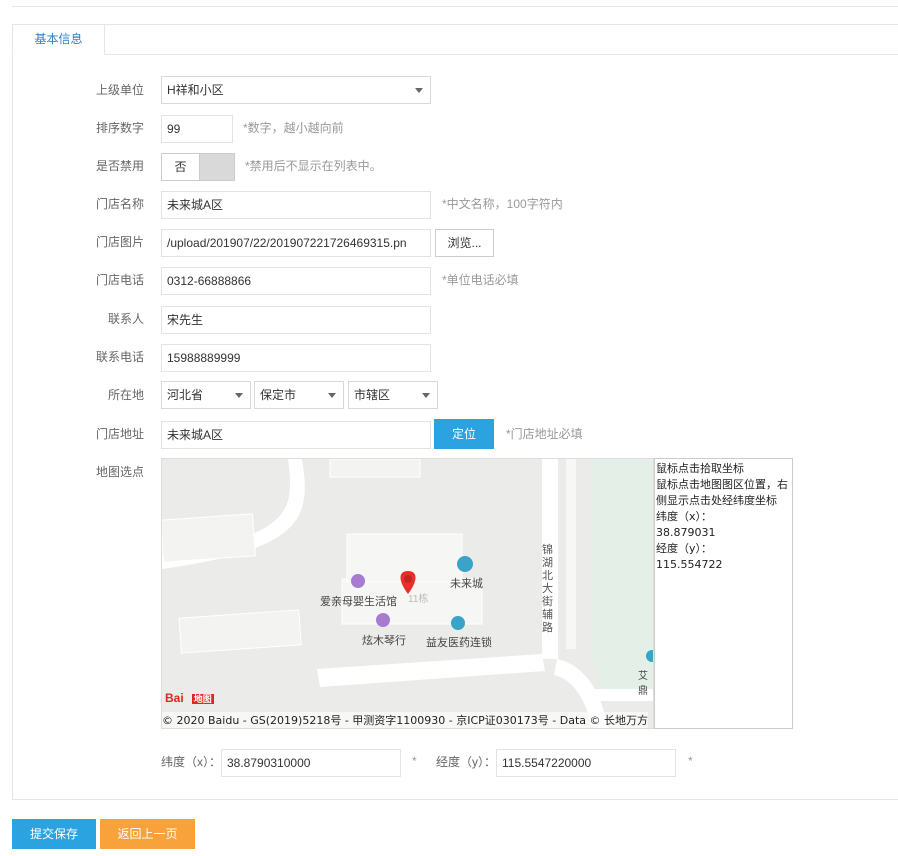 This screenshot has height=856, width=898. I want to click on lat-required-star: *, so click(414, 761).